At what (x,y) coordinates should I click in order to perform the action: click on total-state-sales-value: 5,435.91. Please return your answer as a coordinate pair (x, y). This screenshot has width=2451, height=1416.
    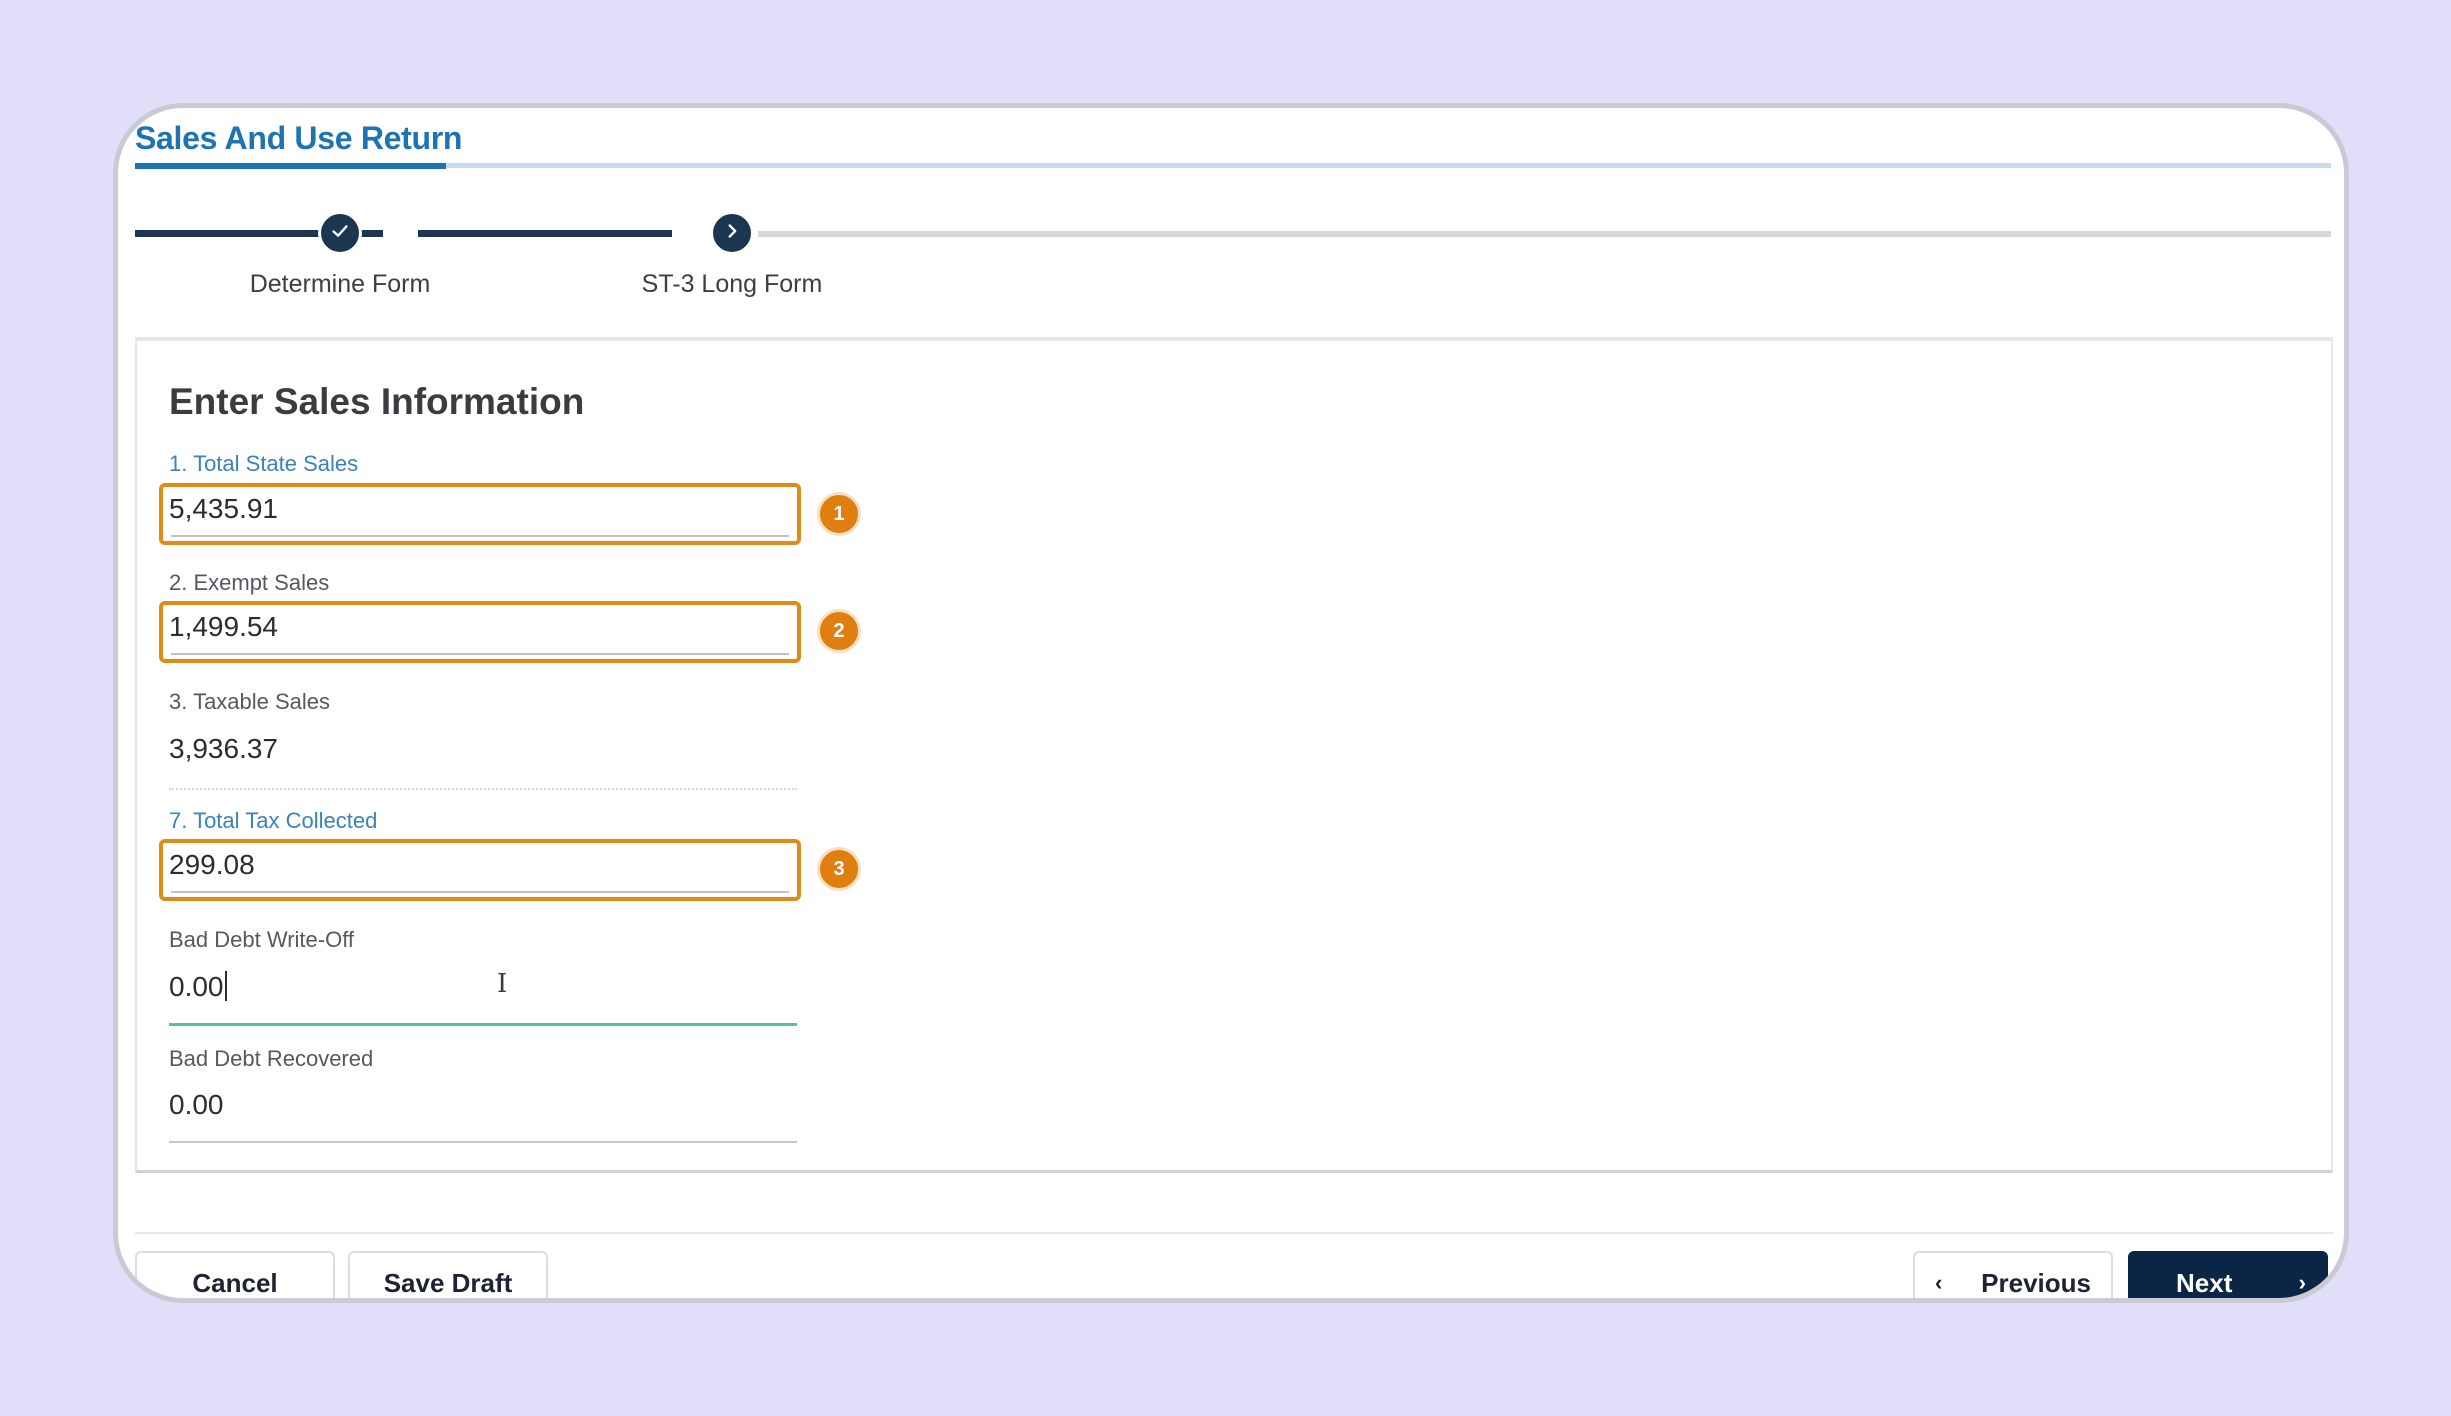
    Looking at the image, I should click on (223, 508).